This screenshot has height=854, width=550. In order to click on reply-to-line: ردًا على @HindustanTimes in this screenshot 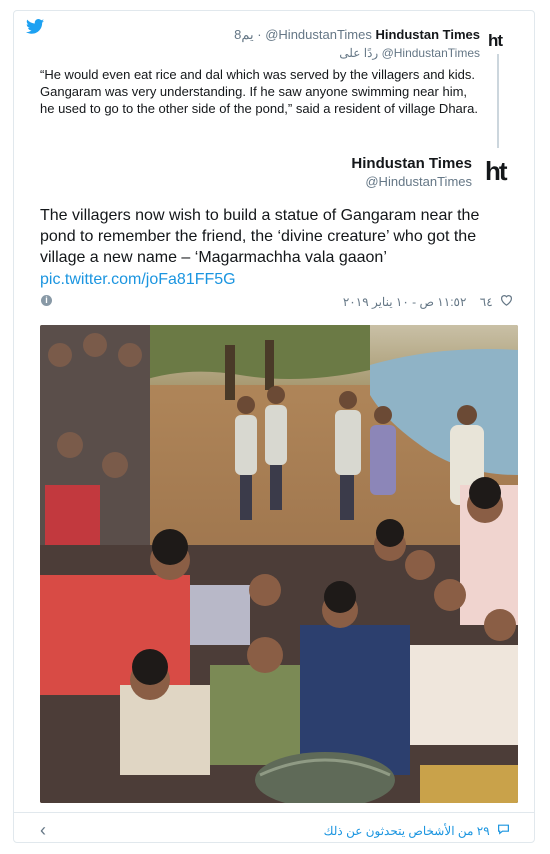, I will do `click(409, 53)`.